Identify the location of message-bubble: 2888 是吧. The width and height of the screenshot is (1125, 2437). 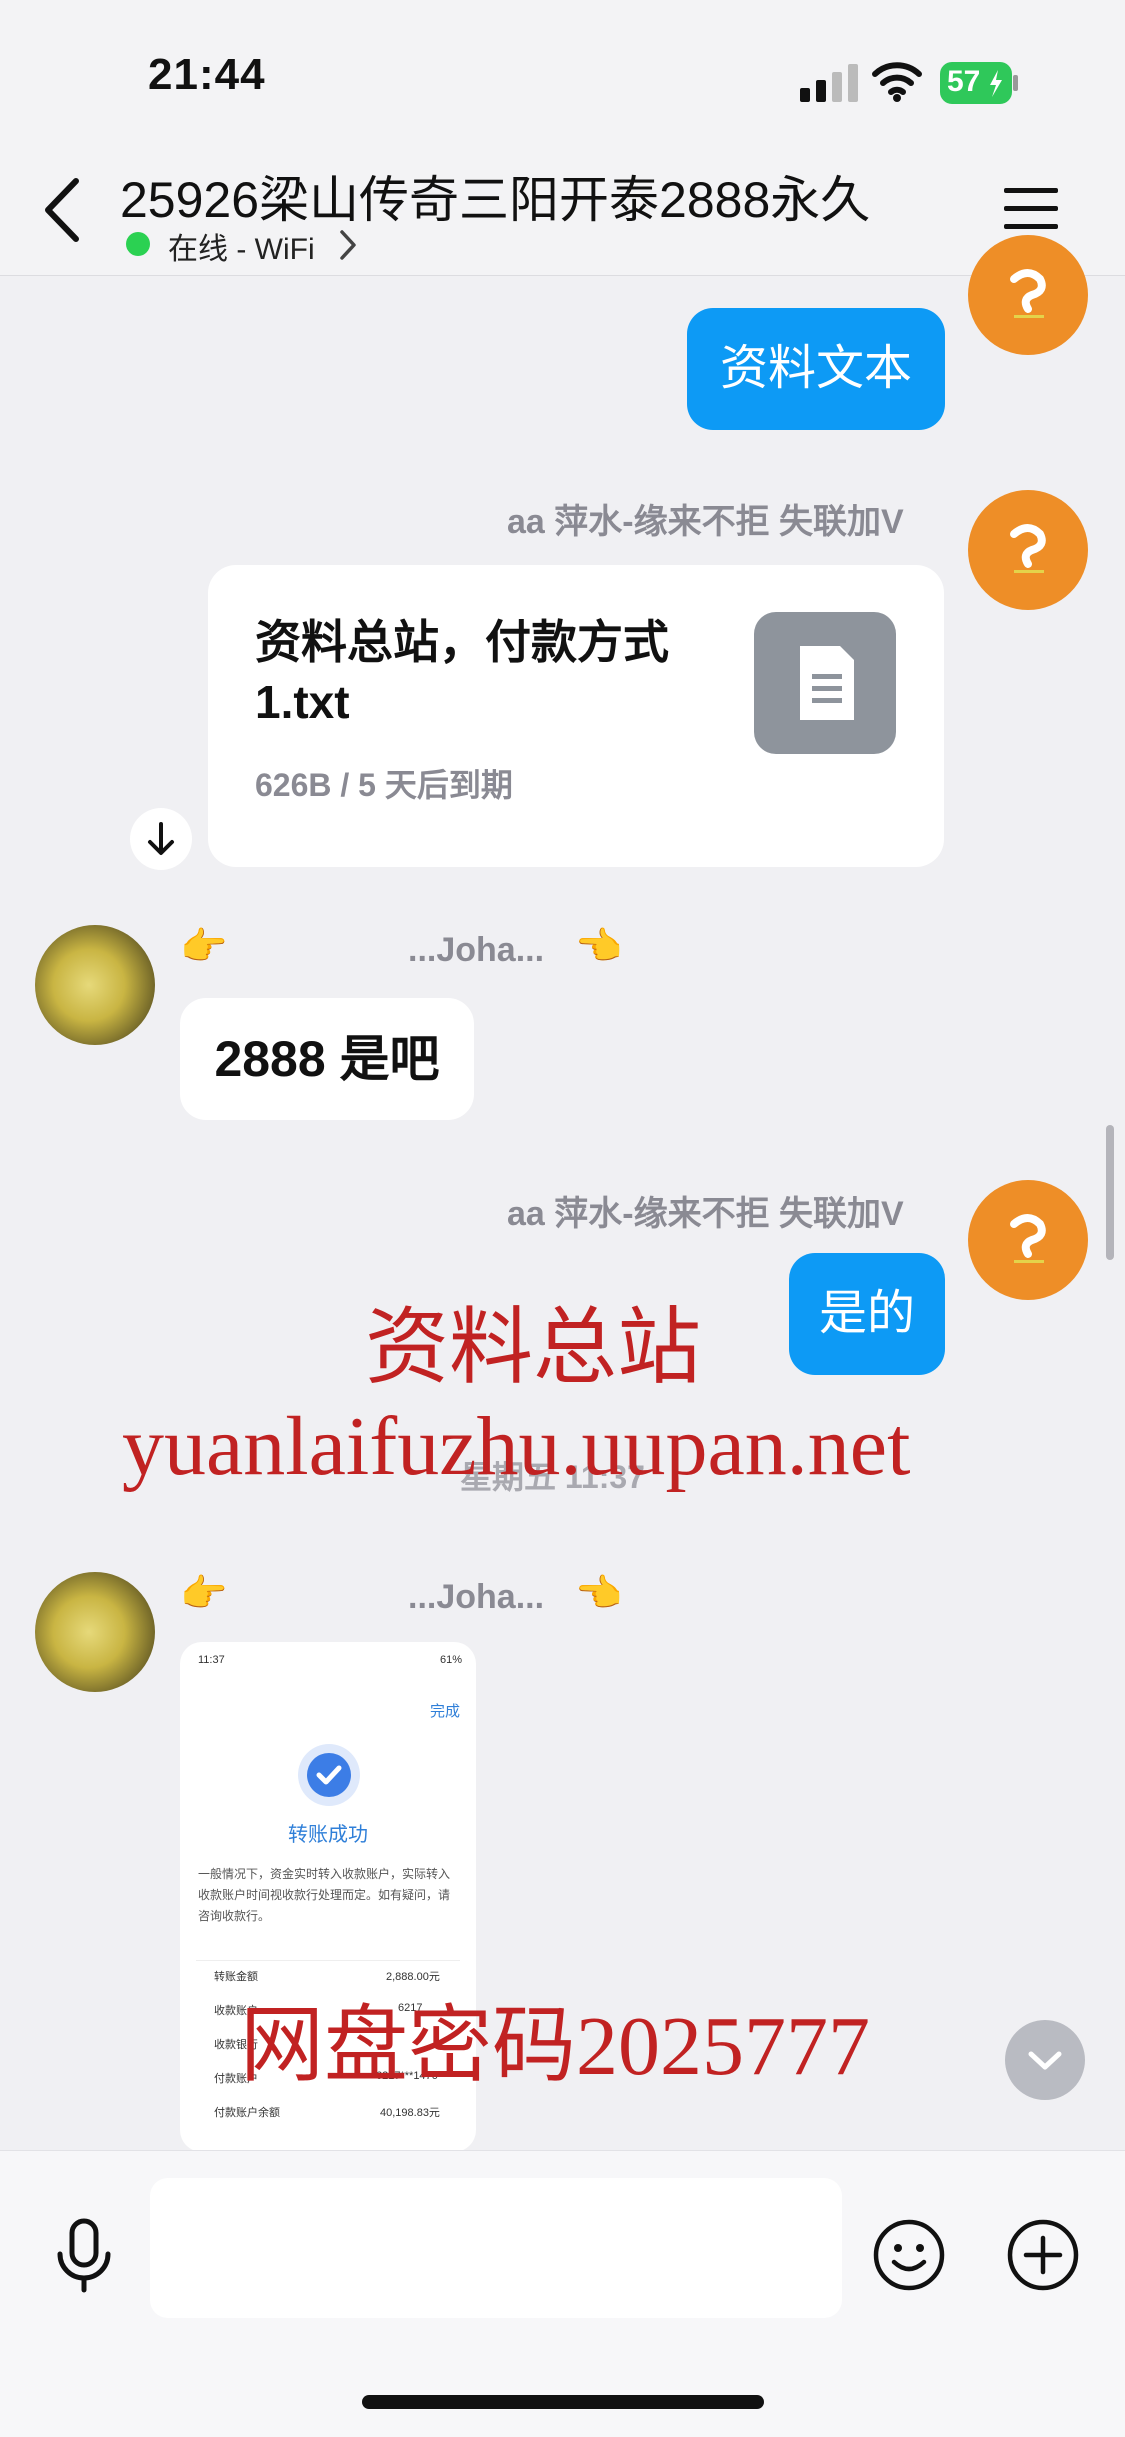
(327, 1059).